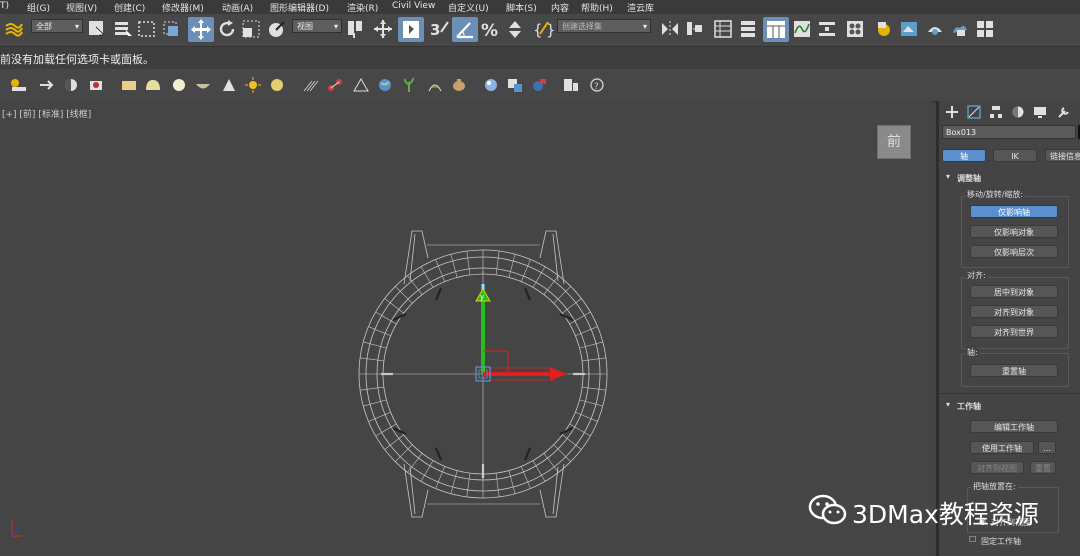 The image size is (1080, 556). Describe the element at coordinates (521, 7) in the screenshot. I see `menu-item-scripting: 脚本(S)` at that location.